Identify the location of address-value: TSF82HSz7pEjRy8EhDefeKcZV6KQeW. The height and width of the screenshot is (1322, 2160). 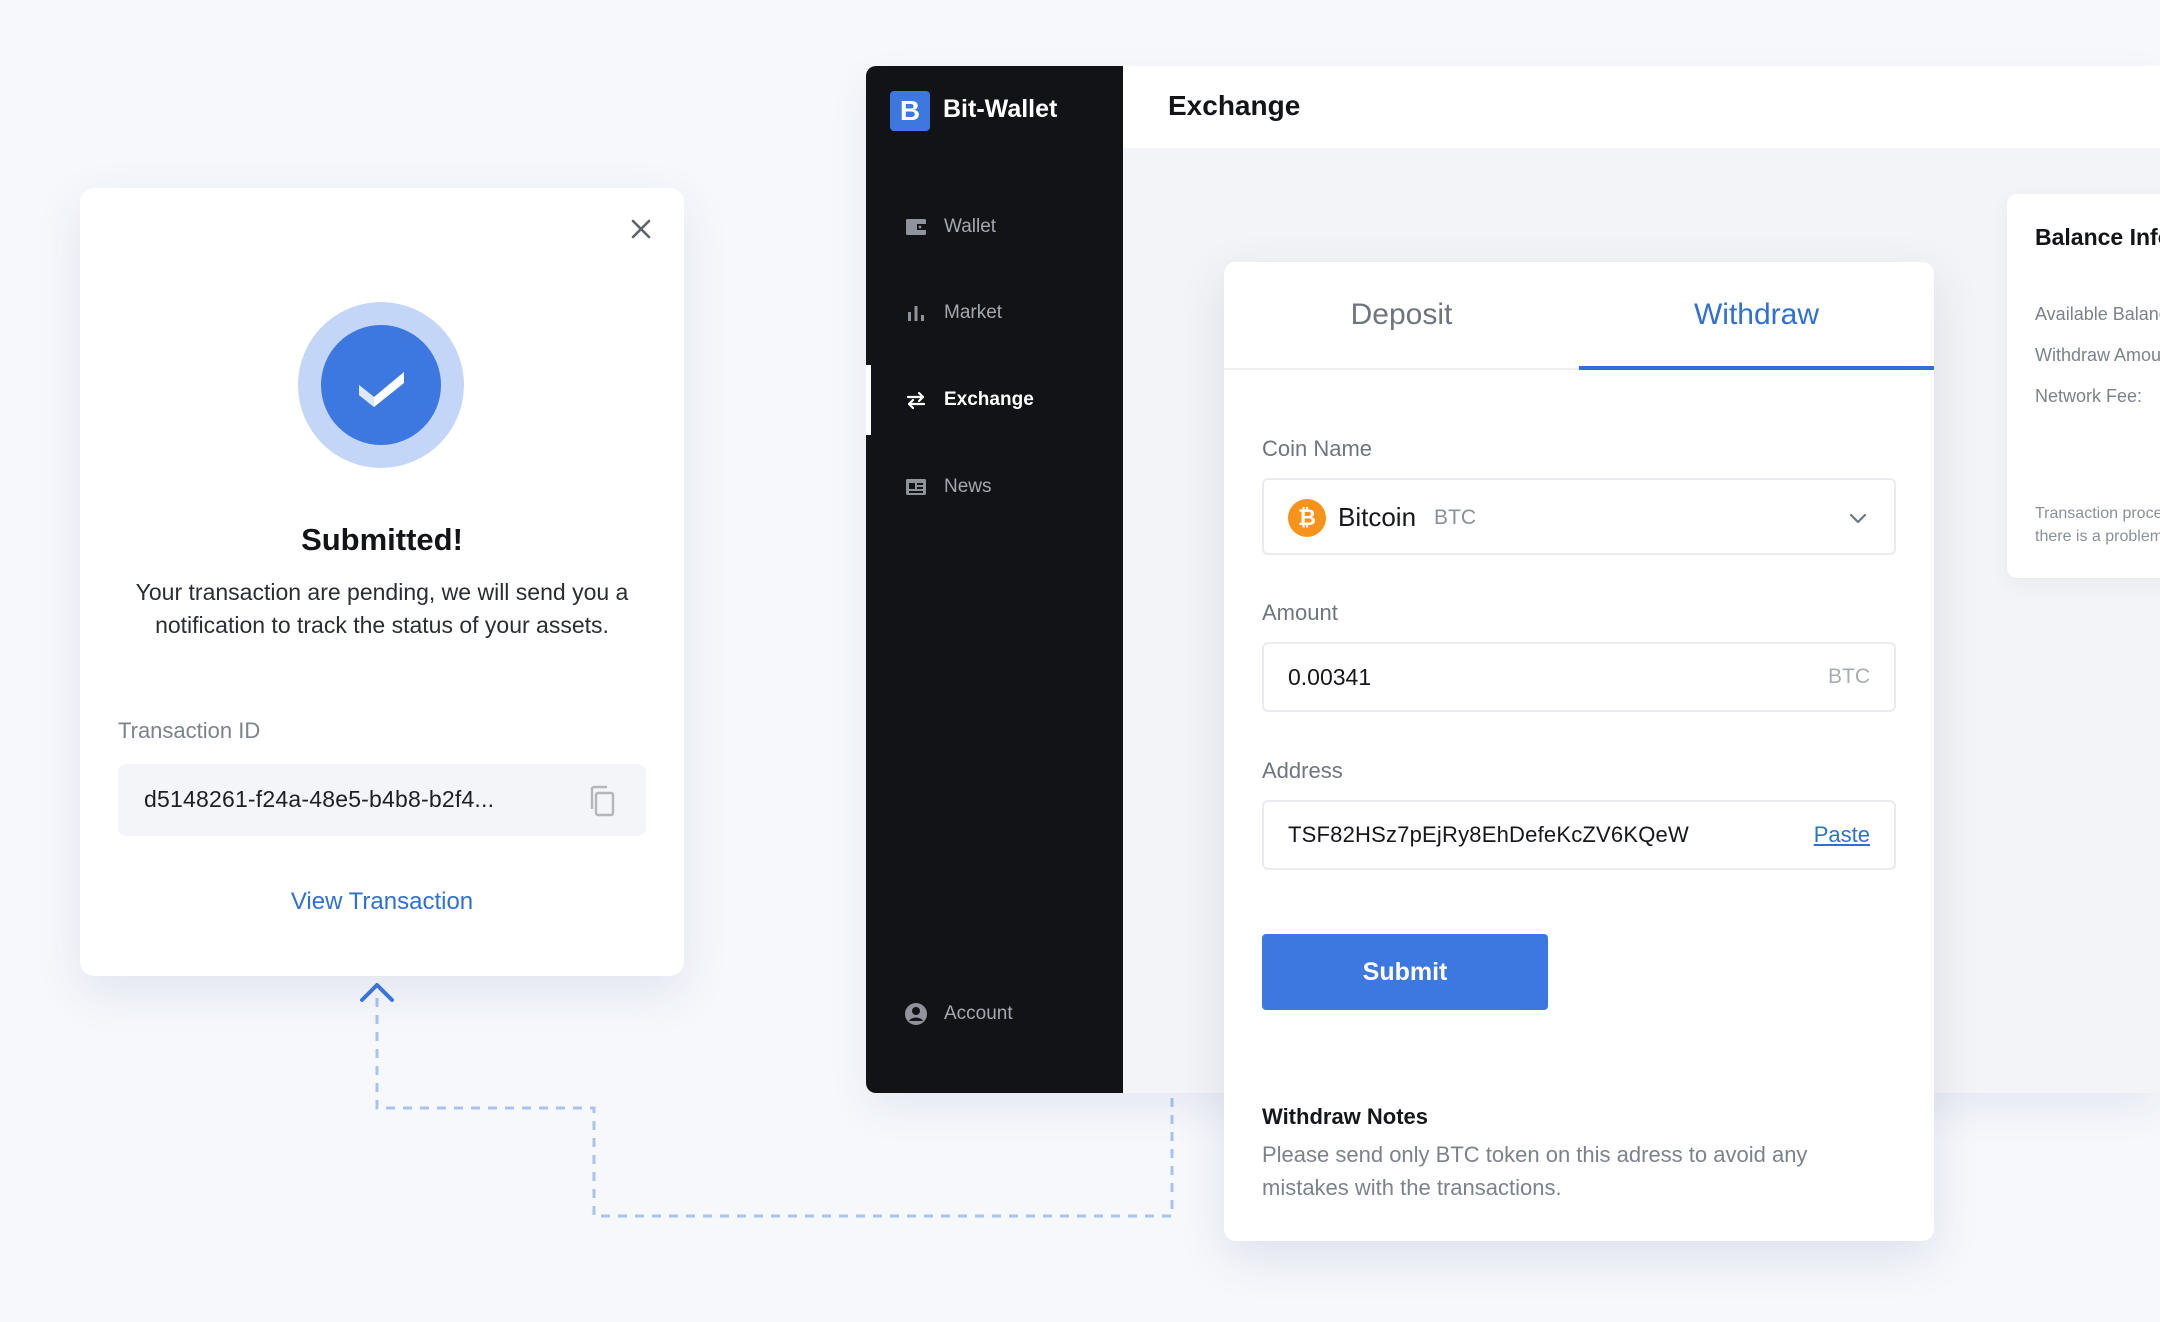
(1488, 834).